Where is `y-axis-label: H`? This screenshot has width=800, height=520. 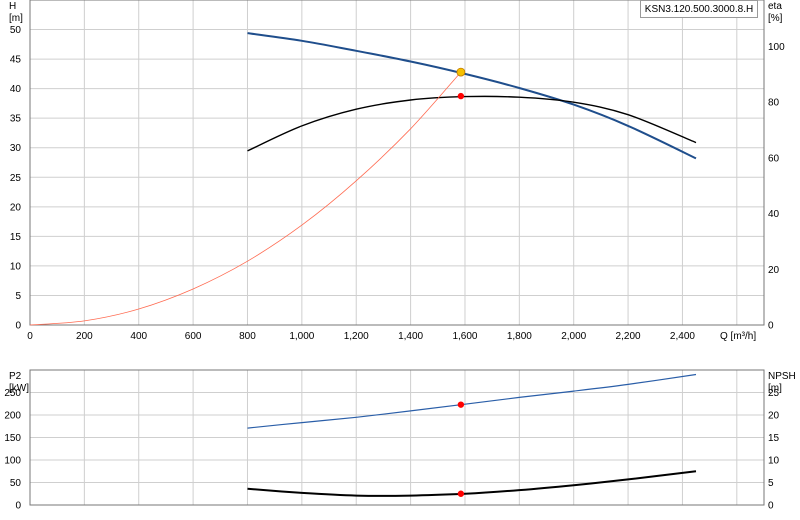 y-axis-label: H is located at coordinates (12, 6).